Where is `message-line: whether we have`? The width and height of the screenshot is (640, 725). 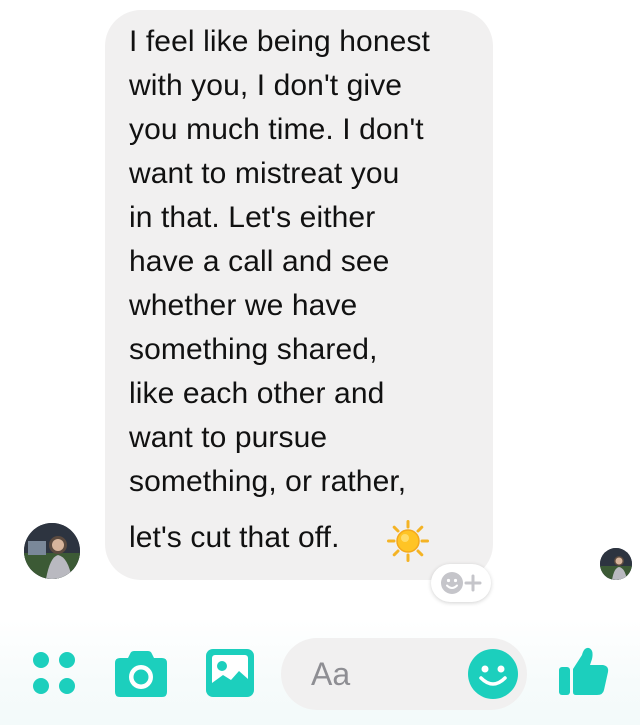
message-line: whether we have is located at coordinates (243, 305).